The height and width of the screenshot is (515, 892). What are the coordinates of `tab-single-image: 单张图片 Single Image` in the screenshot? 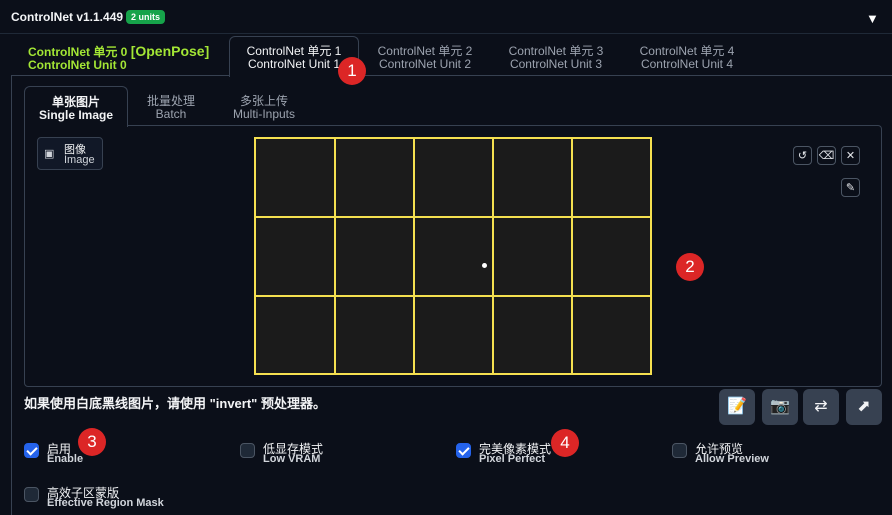 It's located at (76, 106).